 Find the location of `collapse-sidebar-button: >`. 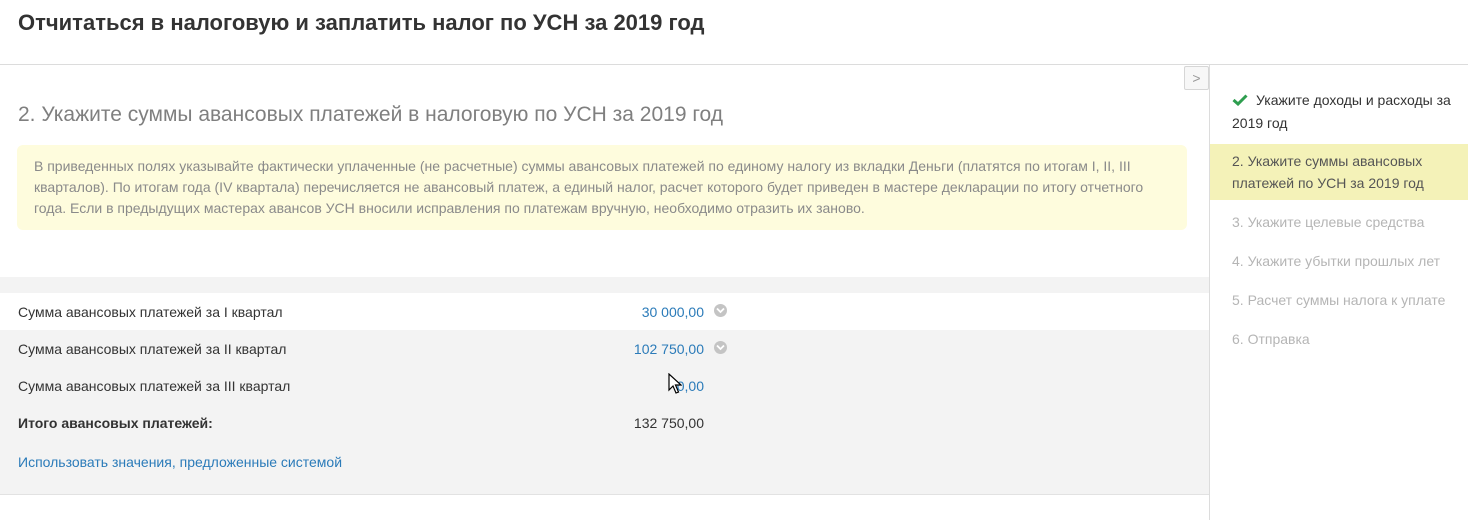

collapse-sidebar-button: > is located at coordinates (1196, 78).